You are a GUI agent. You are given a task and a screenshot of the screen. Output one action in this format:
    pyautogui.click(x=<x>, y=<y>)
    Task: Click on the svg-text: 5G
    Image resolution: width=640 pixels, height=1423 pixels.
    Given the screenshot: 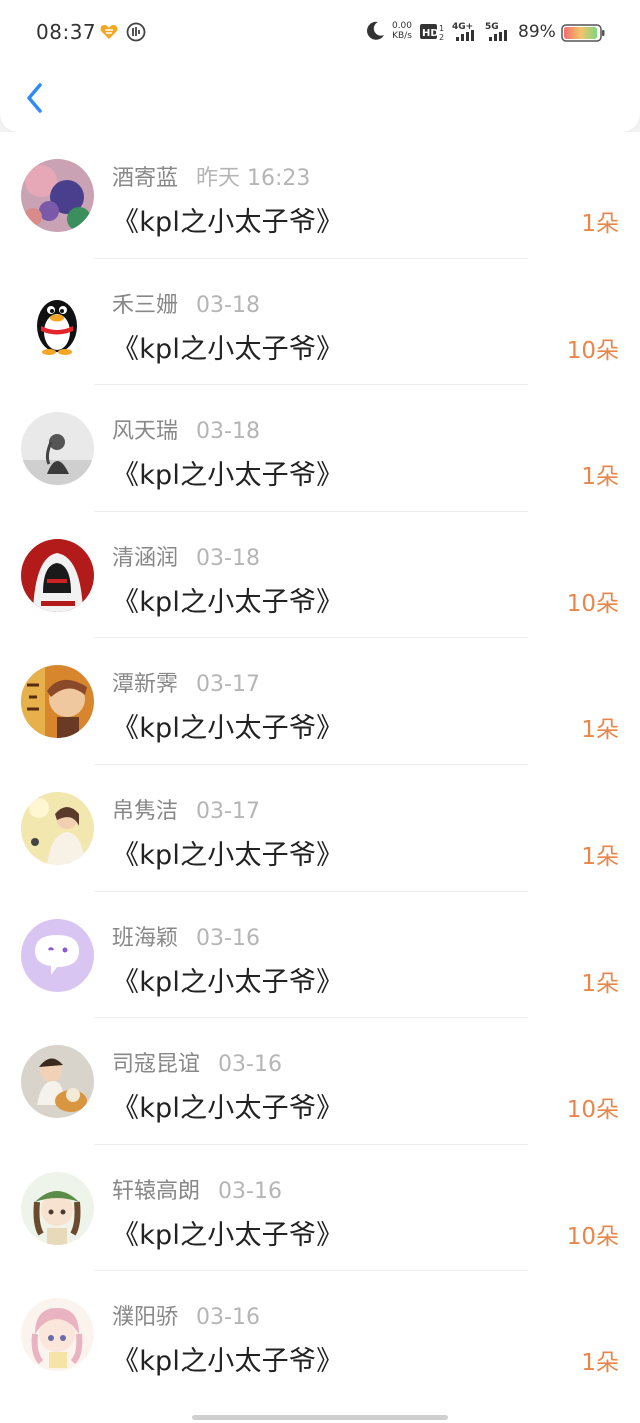 What is the action you would take?
    pyautogui.click(x=492, y=27)
    